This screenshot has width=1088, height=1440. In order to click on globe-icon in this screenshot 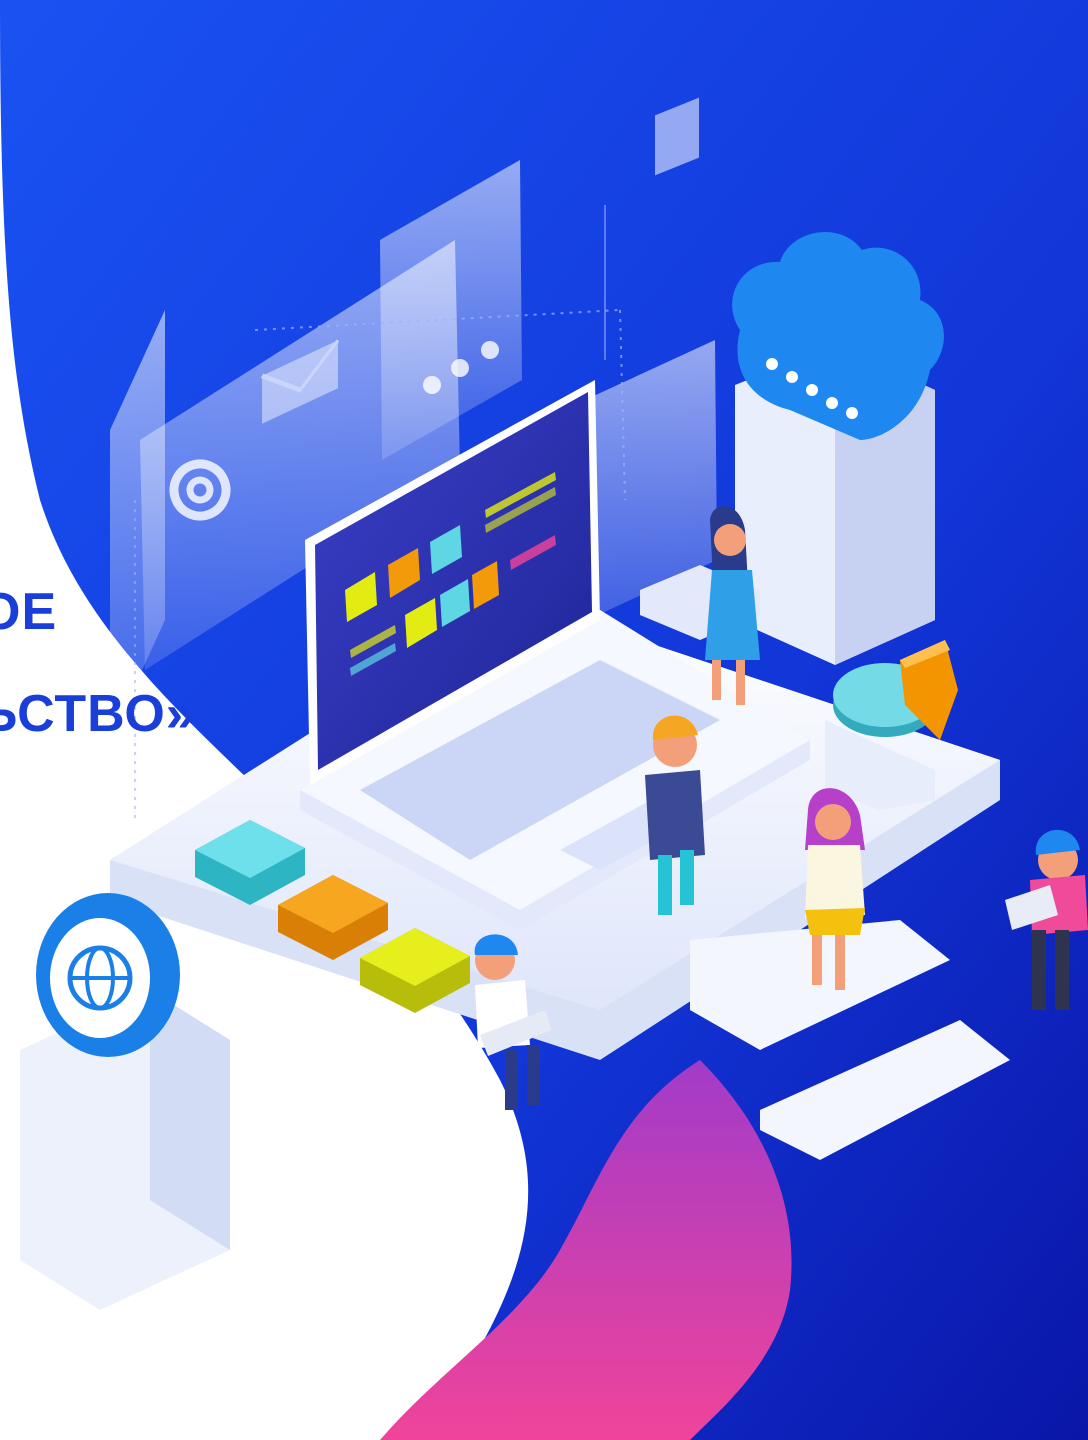, I will do `click(108, 975)`.